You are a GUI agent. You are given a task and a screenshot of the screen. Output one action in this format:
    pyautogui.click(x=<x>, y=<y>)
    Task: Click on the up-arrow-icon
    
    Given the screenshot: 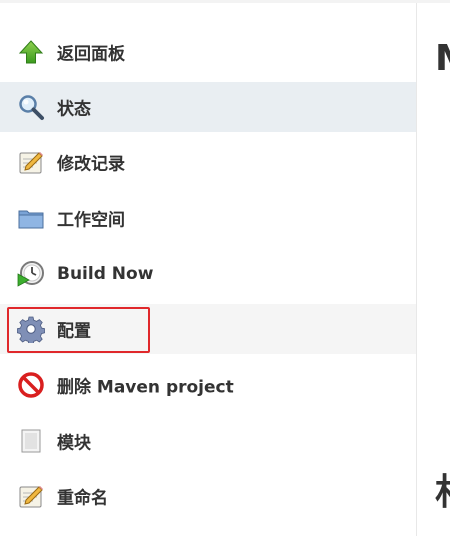 What is the action you would take?
    pyautogui.click(x=31, y=52)
    